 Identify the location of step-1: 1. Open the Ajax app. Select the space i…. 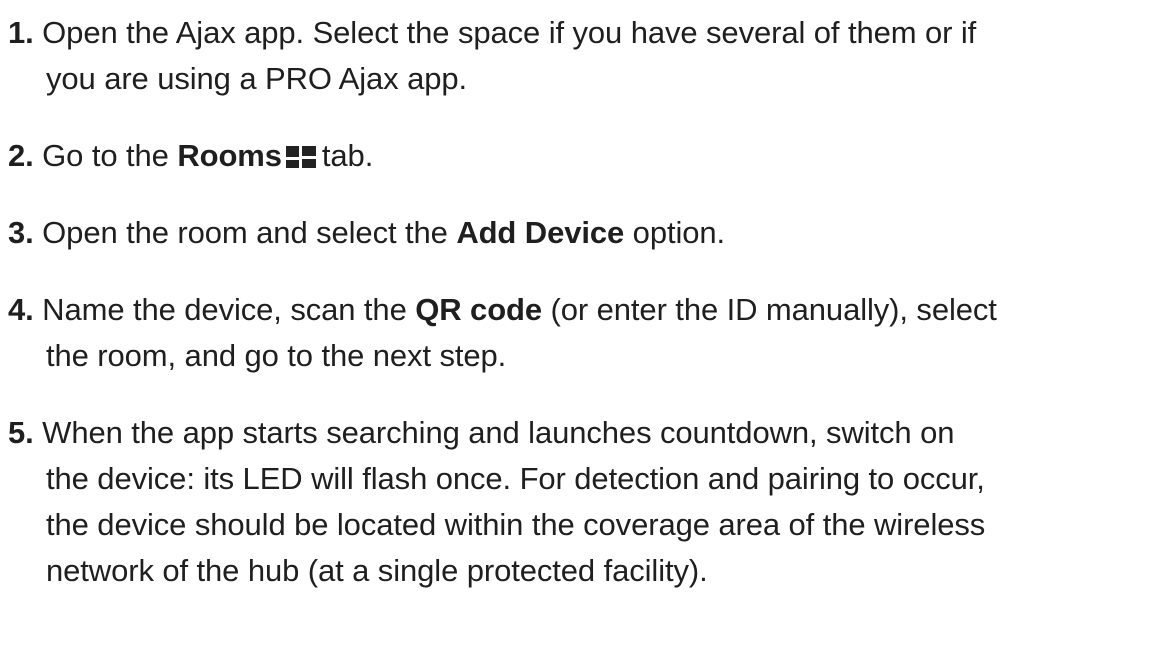
(573, 56).